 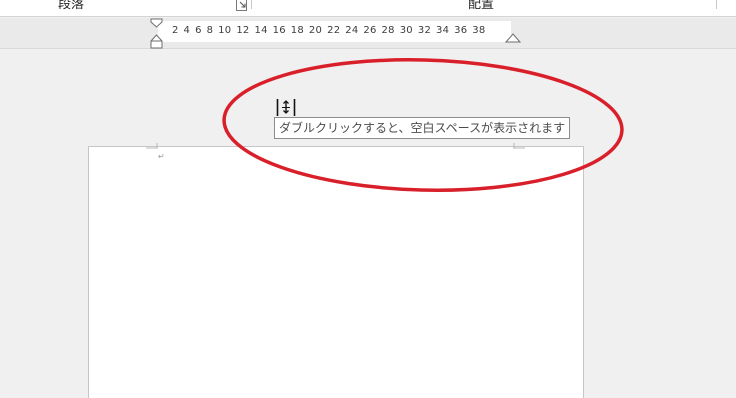 I want to click on first-line-indent-marker-icon, so click(x=157, y=34).